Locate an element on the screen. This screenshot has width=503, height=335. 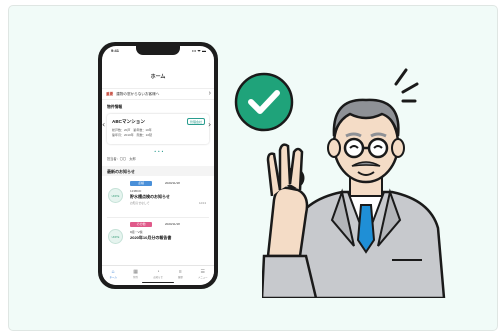
status-time: 9:41 is located at coordinates (115, 50).